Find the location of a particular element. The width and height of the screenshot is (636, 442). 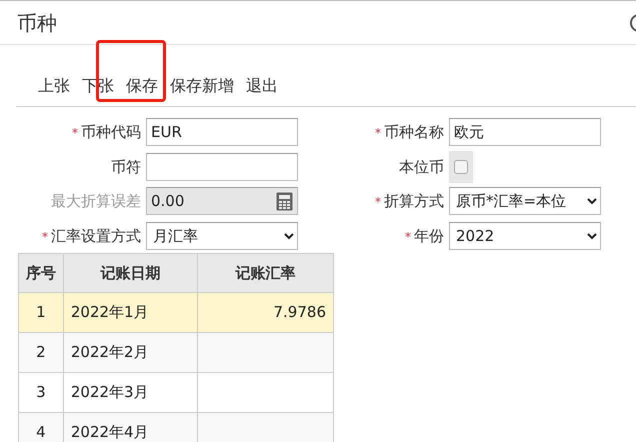

table-cell: 4 is located at coordinates (41, 427).